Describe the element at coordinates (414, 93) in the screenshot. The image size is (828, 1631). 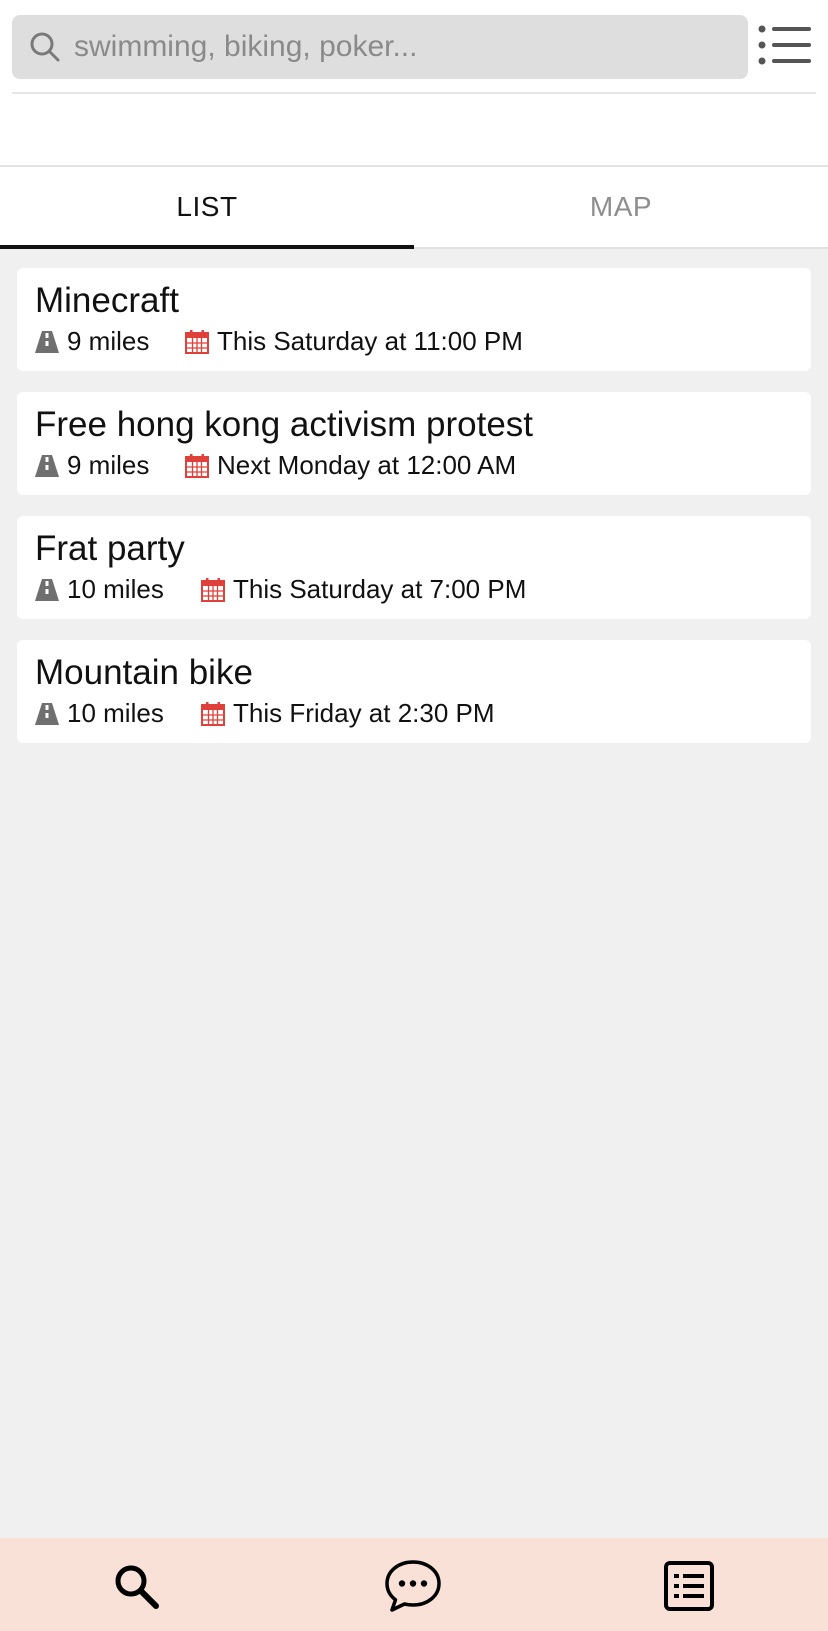
I see `header-divider` at that location.